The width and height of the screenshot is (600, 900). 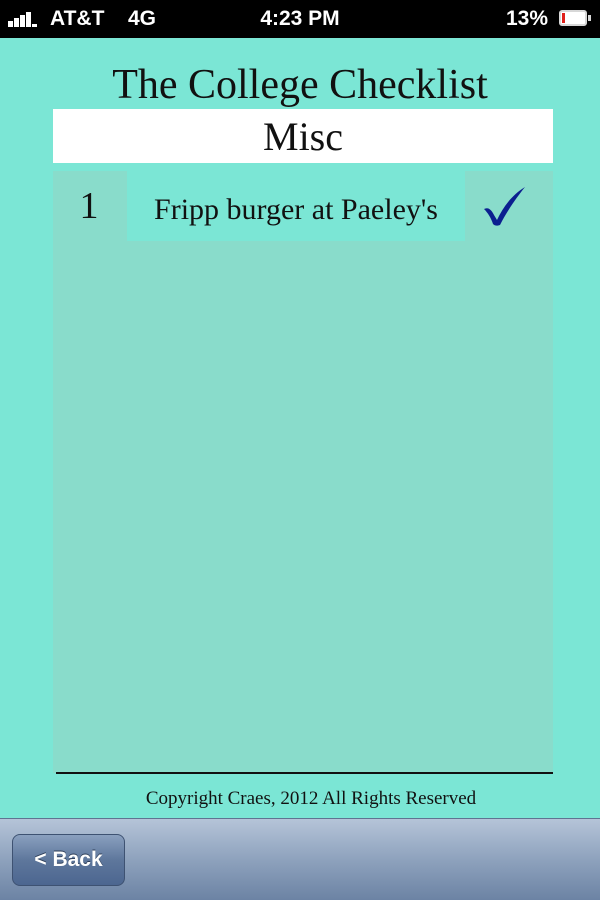 What do you see at coordinates (296, 206) in the screenshot?
I see `item-text: Fripp burger at Paeley's` at bounding box center [296, 206].